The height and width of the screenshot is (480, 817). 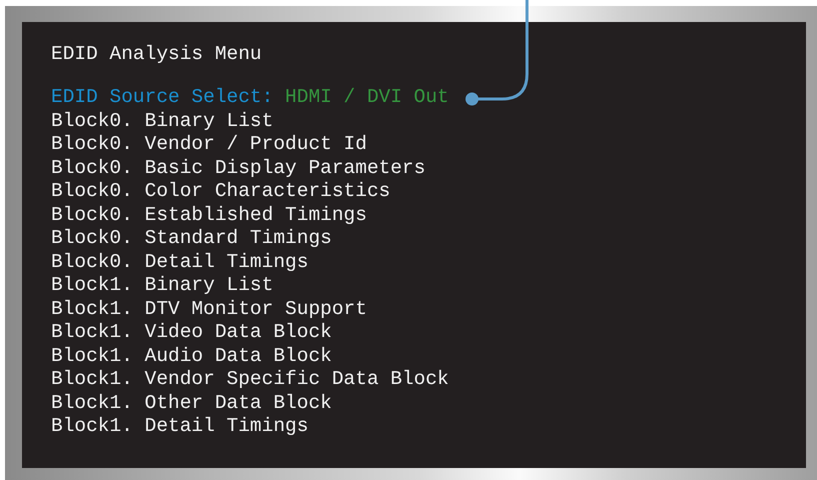 I want to click on source-label: EDID Source Select:, so click(x=162, y=97).